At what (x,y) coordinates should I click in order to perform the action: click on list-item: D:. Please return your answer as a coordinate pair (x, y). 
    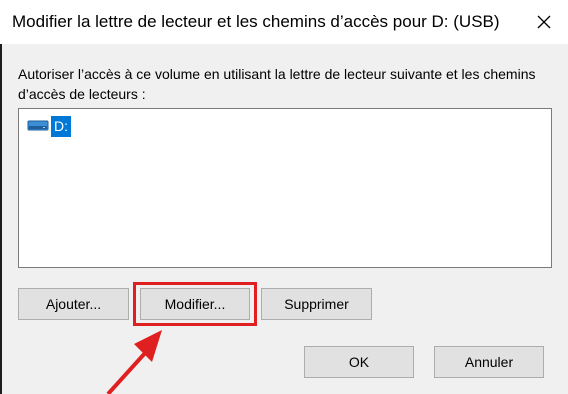
    Looking at the image, I should click on (49, 126).